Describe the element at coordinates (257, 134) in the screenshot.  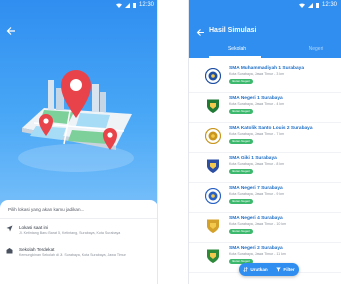
I see `school-address: Kota Surabaya, Jawa Timur - 7 km` at that location.